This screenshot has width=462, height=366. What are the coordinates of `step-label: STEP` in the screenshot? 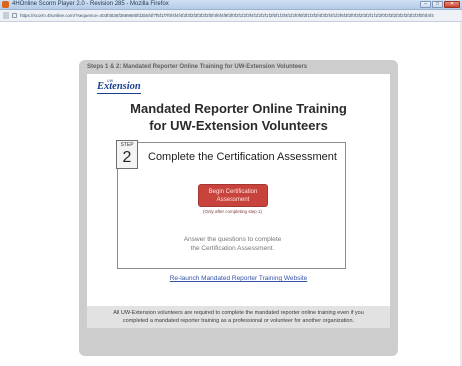 It's located at (127, 145).